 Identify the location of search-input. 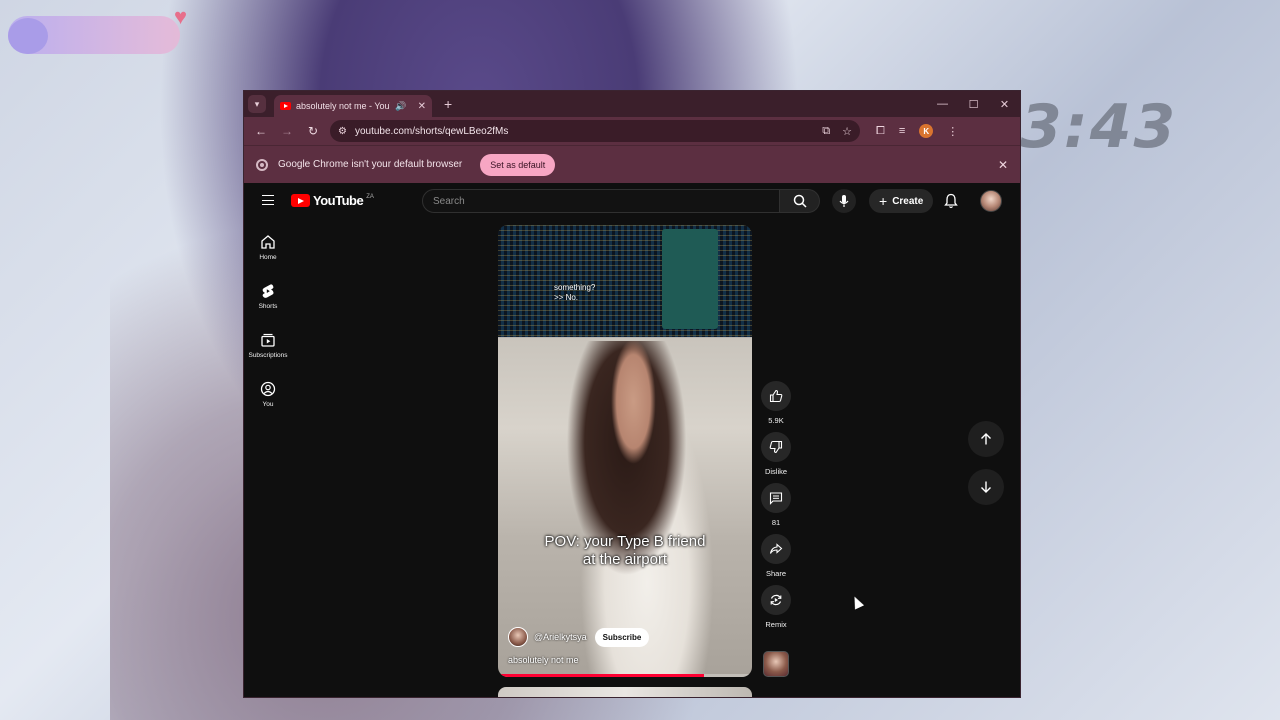
(606, 201).